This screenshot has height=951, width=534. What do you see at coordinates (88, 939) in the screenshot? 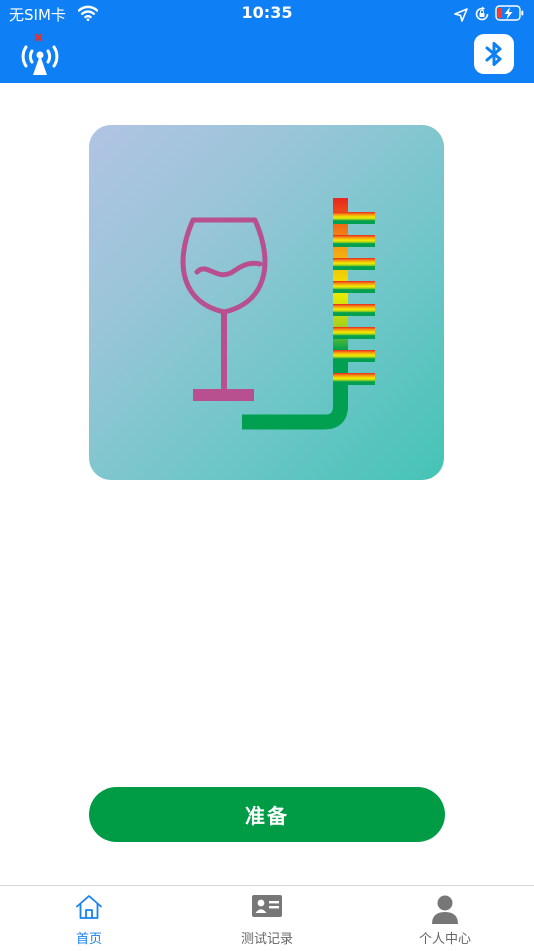
I see `tab-home-label: 首页` at bounding box center [88, 939].